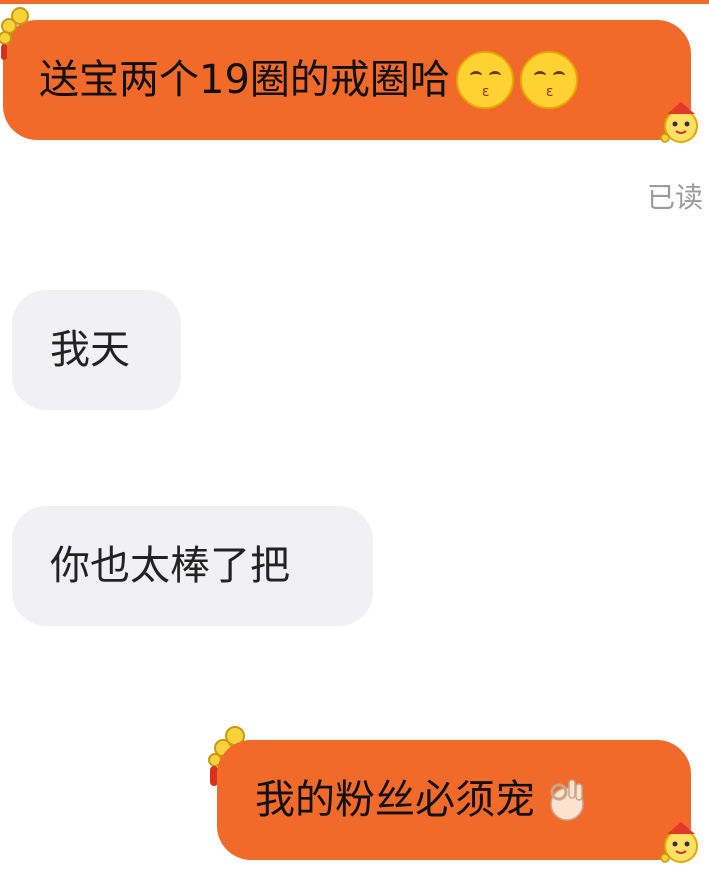  I want to click on coin-string-decoration-icon, so click(14, 33).